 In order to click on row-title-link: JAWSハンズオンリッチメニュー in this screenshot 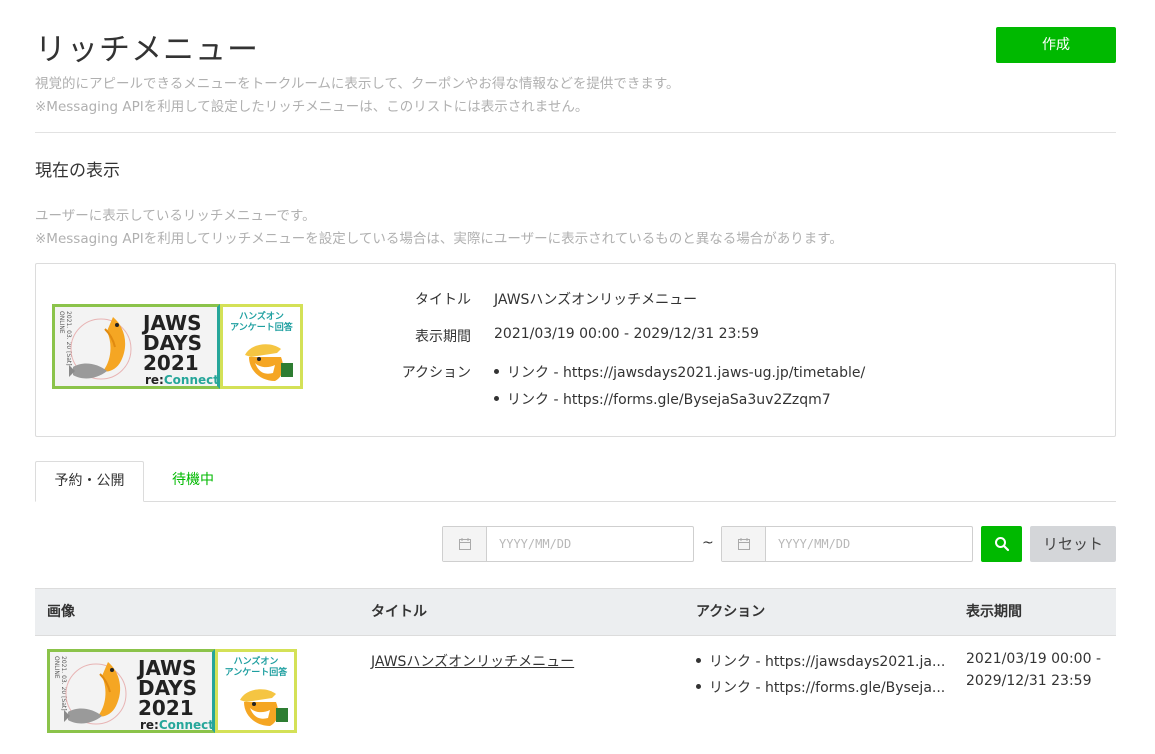, I will do `click(472, 661)`.